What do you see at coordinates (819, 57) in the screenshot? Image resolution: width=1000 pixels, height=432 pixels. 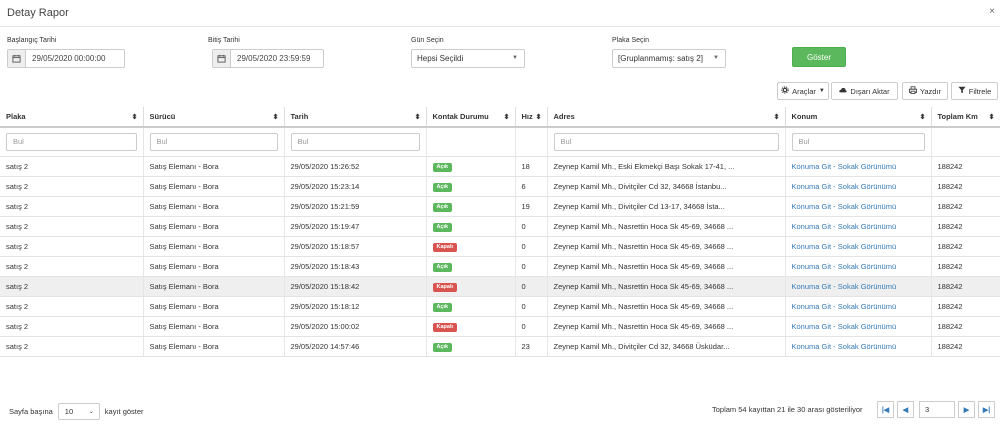 I see `show-button: Göster` at bounding box center [819, 57].